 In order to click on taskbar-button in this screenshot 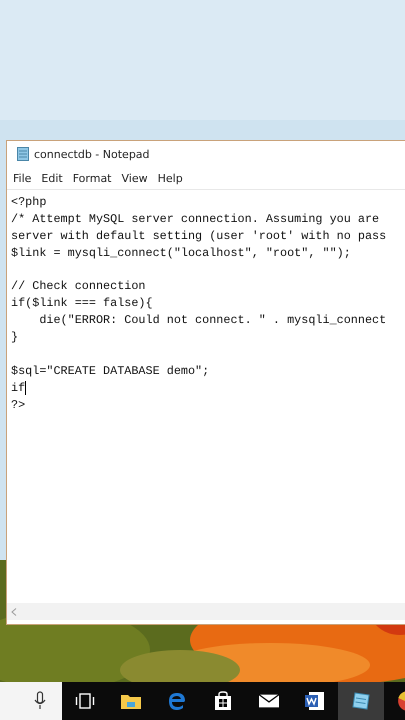, I will do `click(361, 701)`.